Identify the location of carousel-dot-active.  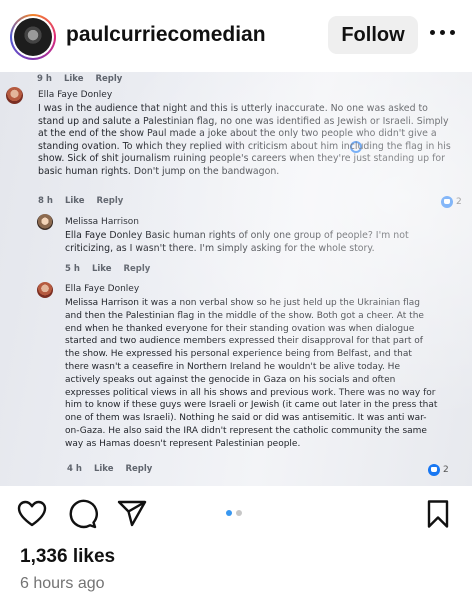
(229, 513).